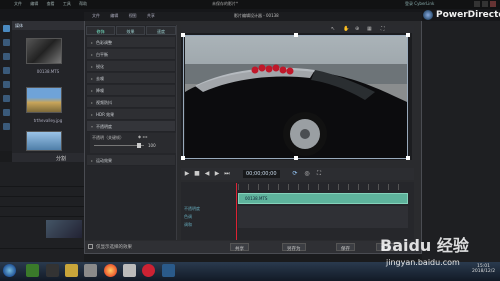 The width and height of the screenshot is (500, 281). Describe the element at coordinates (114, 247) in the screenshot. I see `show-selected-label: 仅显示选择的效果` at that location.